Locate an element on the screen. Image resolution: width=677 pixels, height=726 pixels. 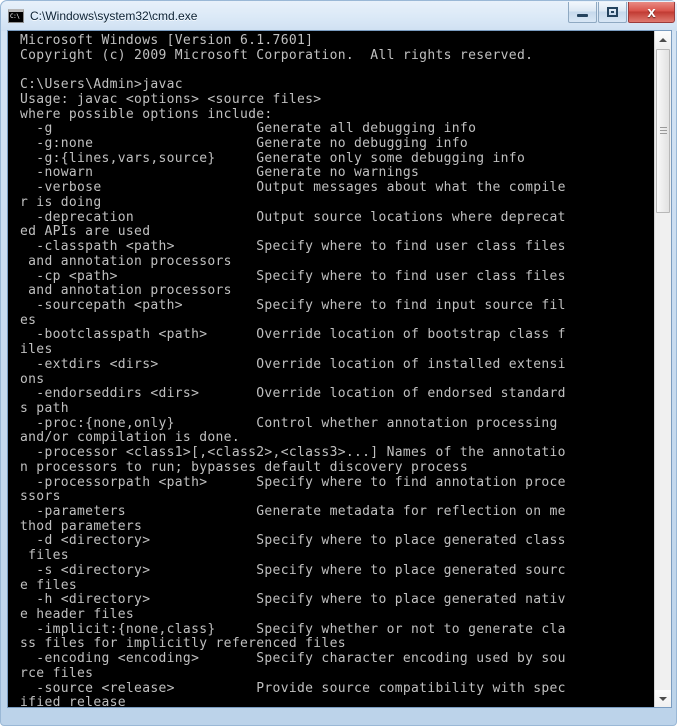
chevron-down-icon is located at coordinates (663, 698).